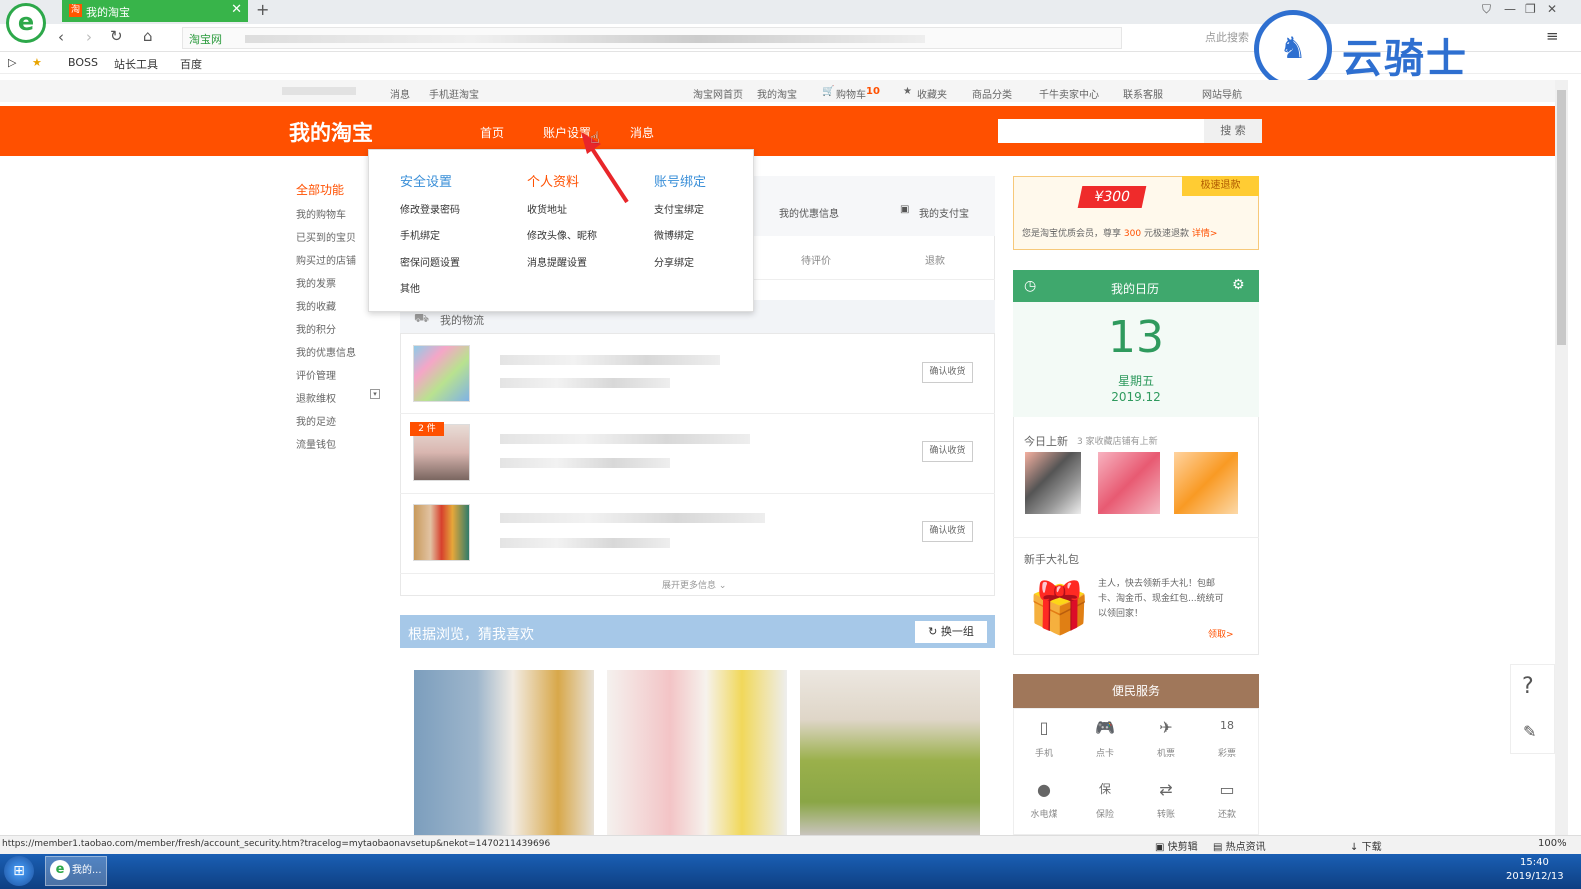 The width and height of the screenshot is (1581, 889). I want to click on insurance-icon: 保, so click(1105, 788).